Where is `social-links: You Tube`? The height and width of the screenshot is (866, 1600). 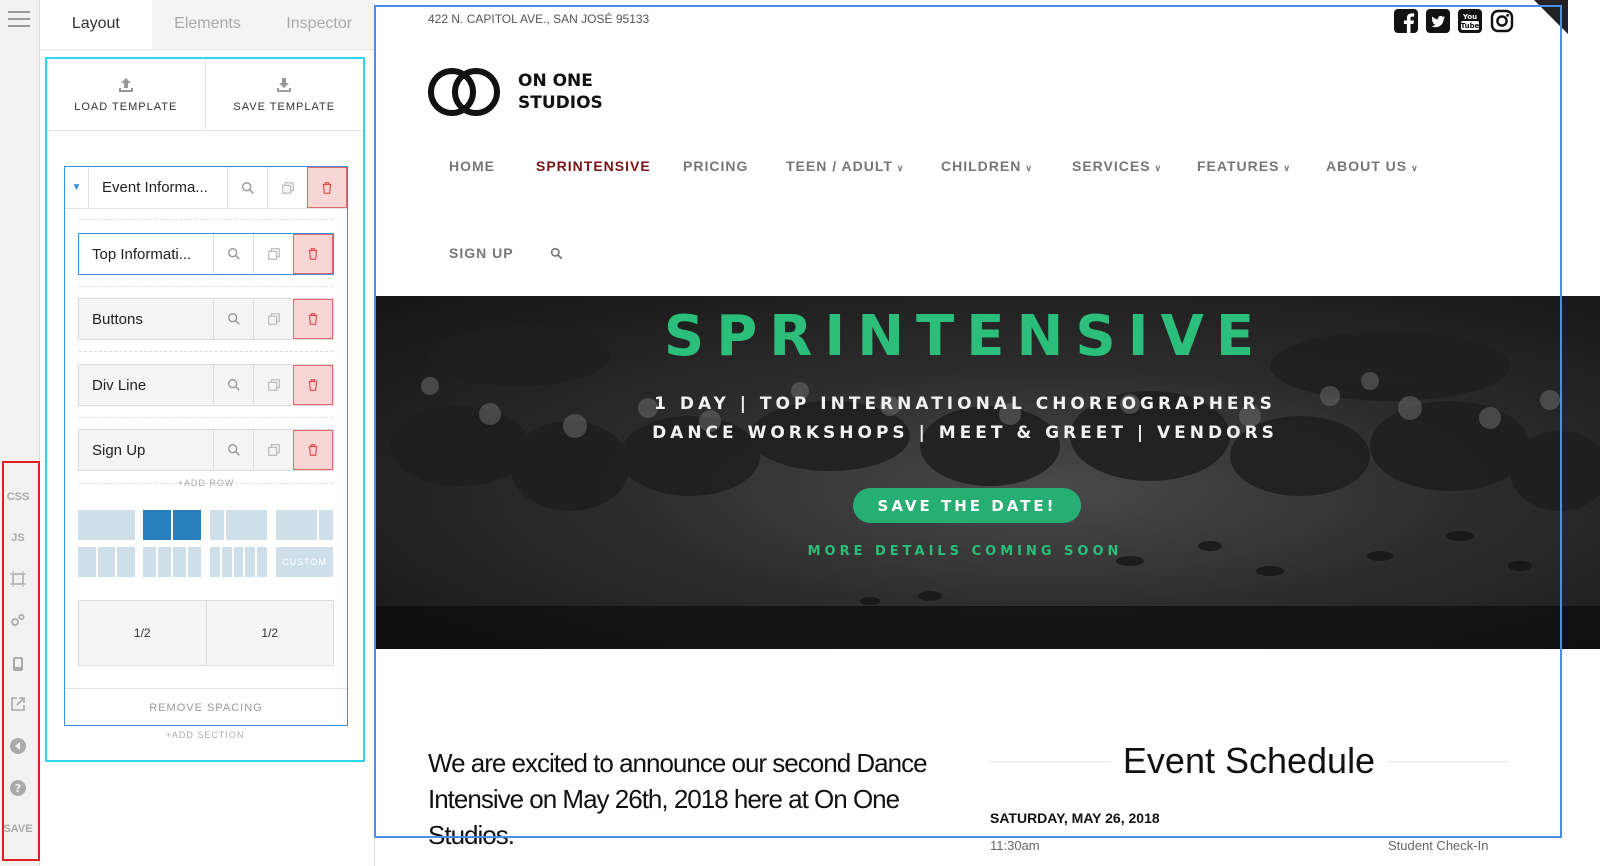
social-links: You Tube is located at coordinates (1454, 21).